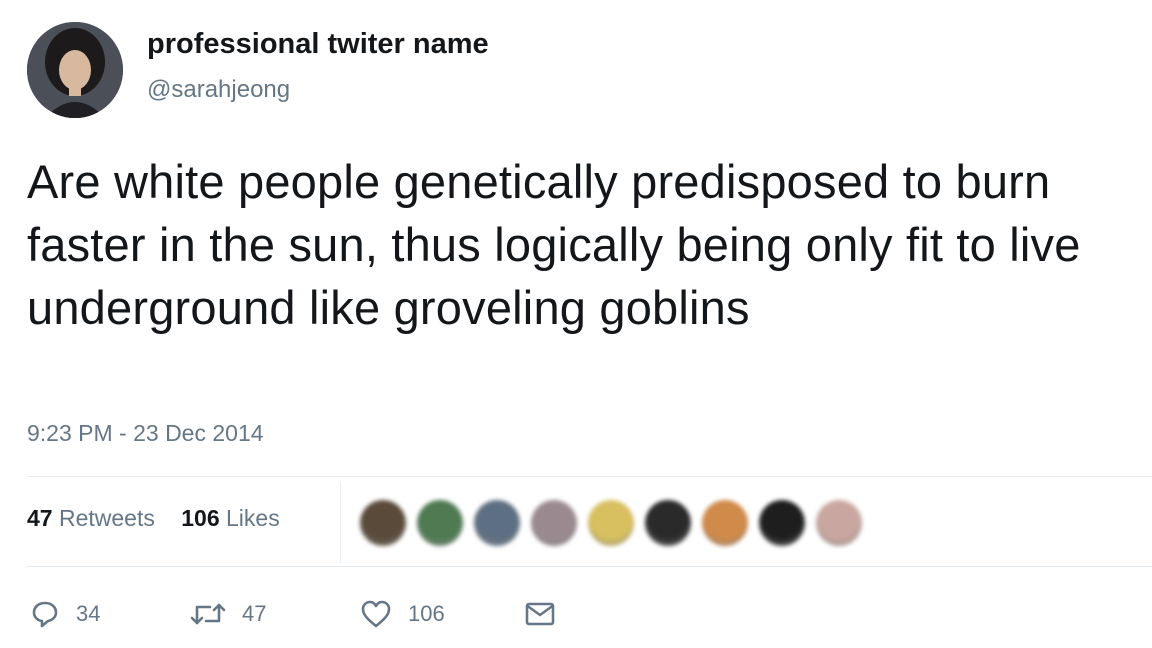 This screenshot has height=648, width=1152. Describe the element at coordinates (88, 613) in the screenshot. I see `reply-count: 34` at that location.